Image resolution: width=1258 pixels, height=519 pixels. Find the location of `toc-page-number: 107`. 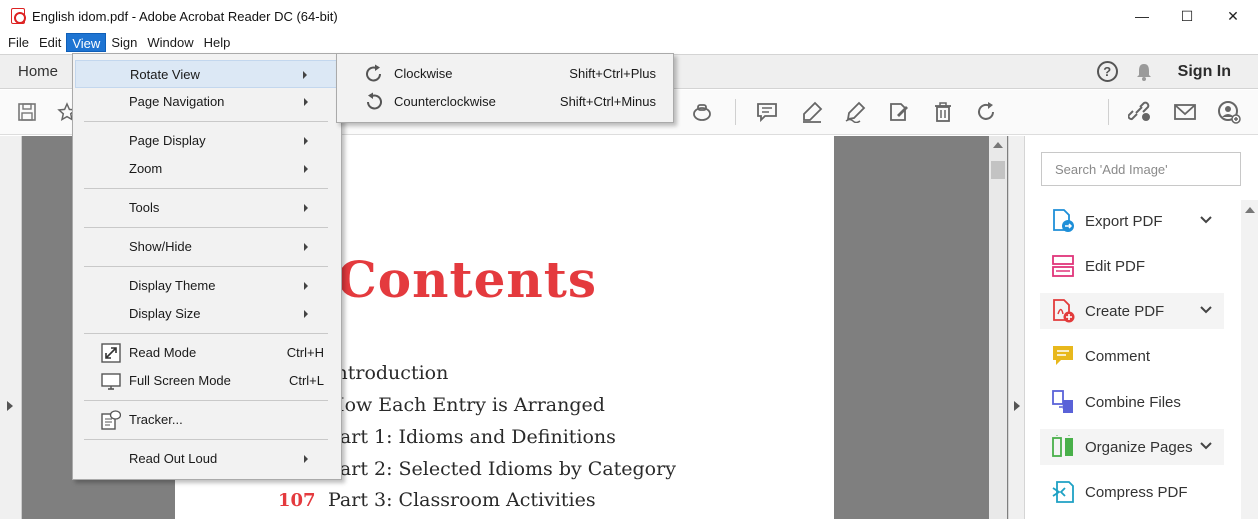

toc-page-number: 107 is located at coordinates (297, 500).